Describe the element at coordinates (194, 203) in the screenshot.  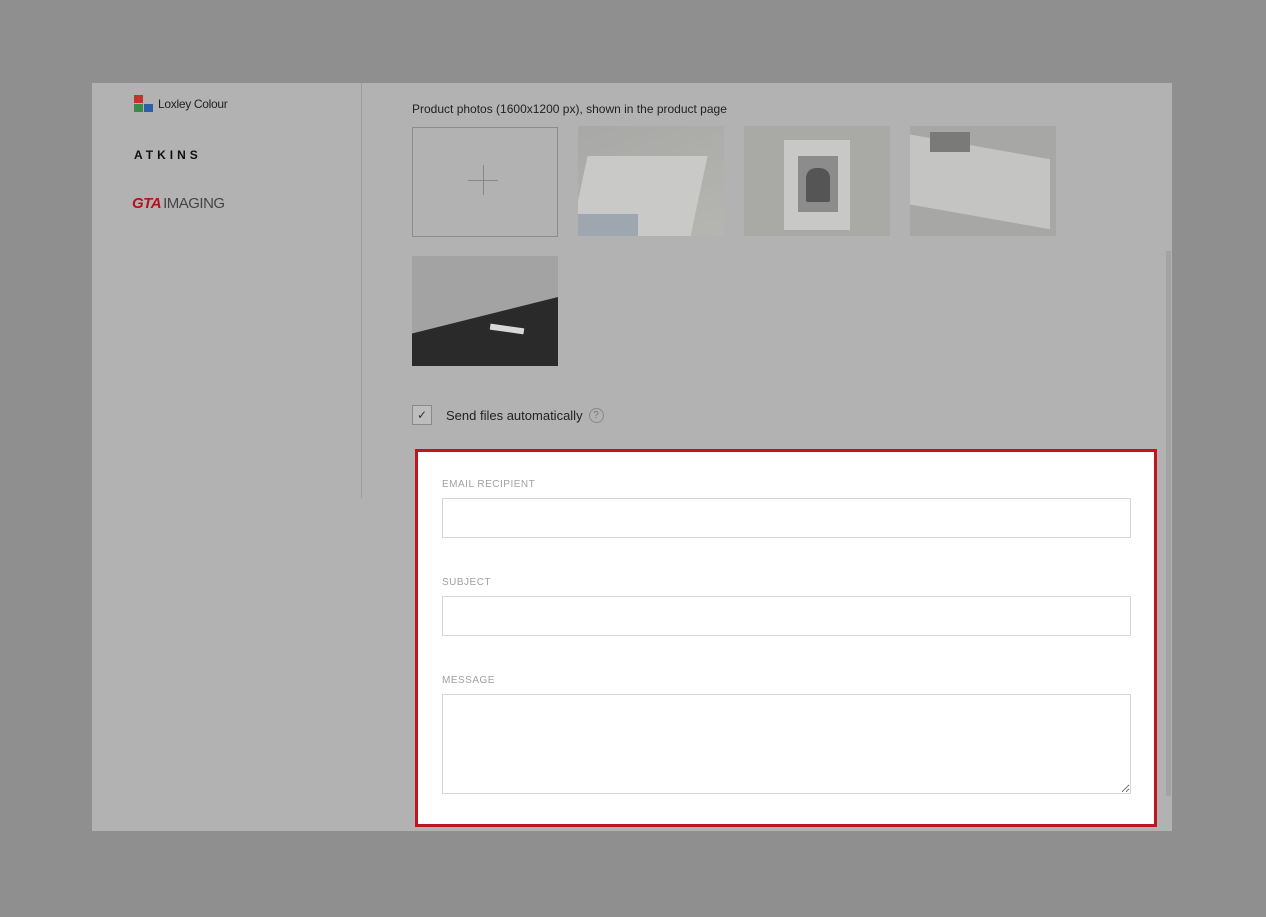
I see `gta-logo-text-b: IMAGING` at that location.